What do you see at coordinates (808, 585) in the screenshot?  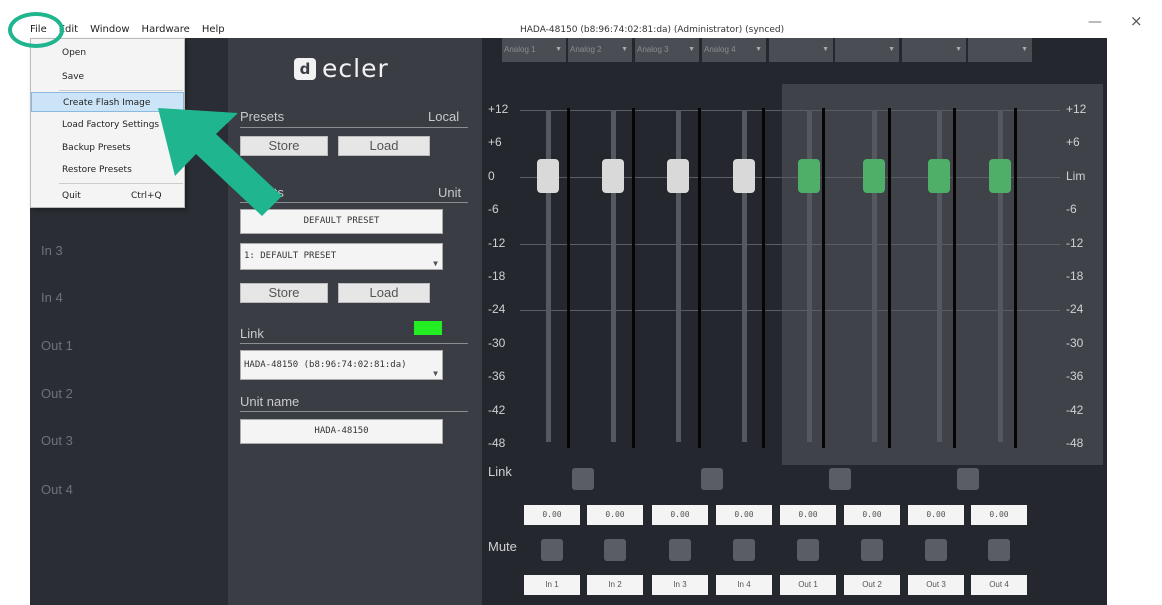 I see `channel-name: Out 1` at bounding box center [808, 585].